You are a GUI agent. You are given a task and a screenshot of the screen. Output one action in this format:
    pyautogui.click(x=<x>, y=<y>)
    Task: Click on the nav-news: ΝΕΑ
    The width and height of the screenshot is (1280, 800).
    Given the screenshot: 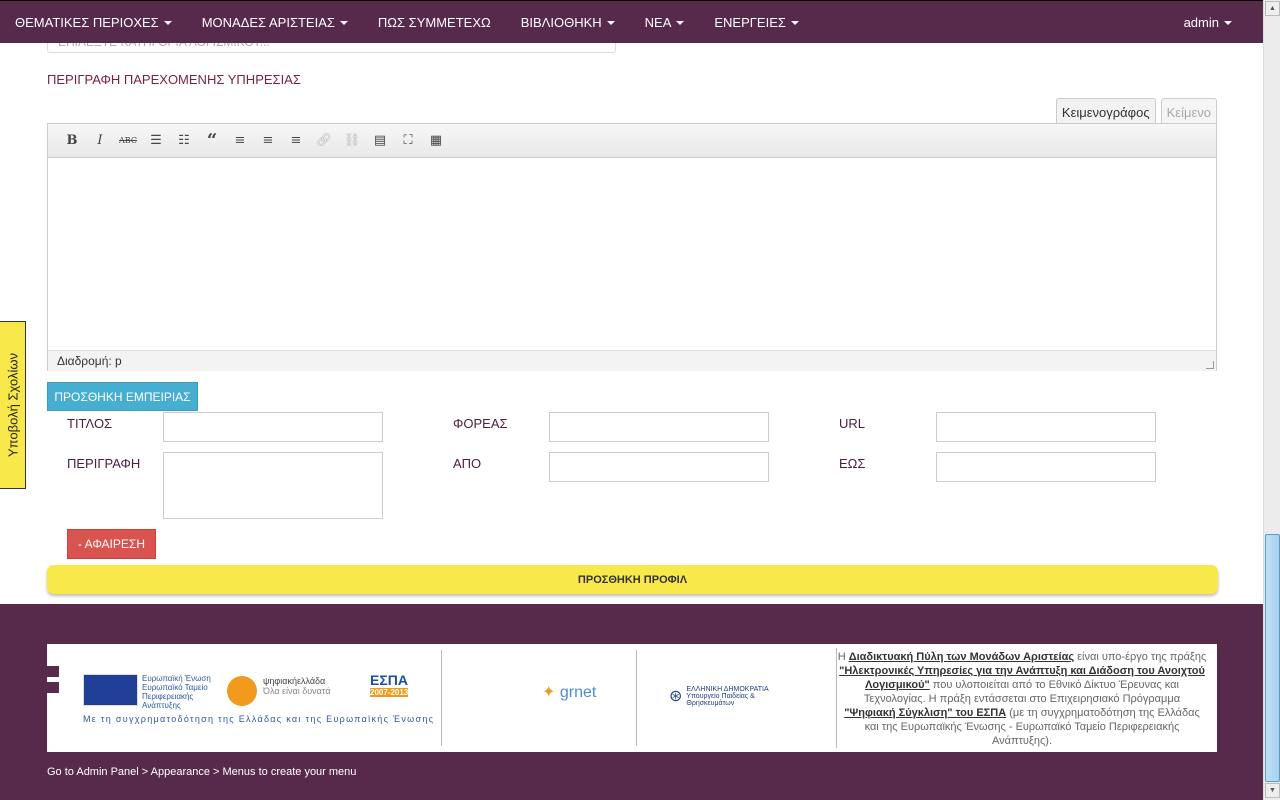 What is the action you would take?
    pyautogui.click(x=665, y=22)
    